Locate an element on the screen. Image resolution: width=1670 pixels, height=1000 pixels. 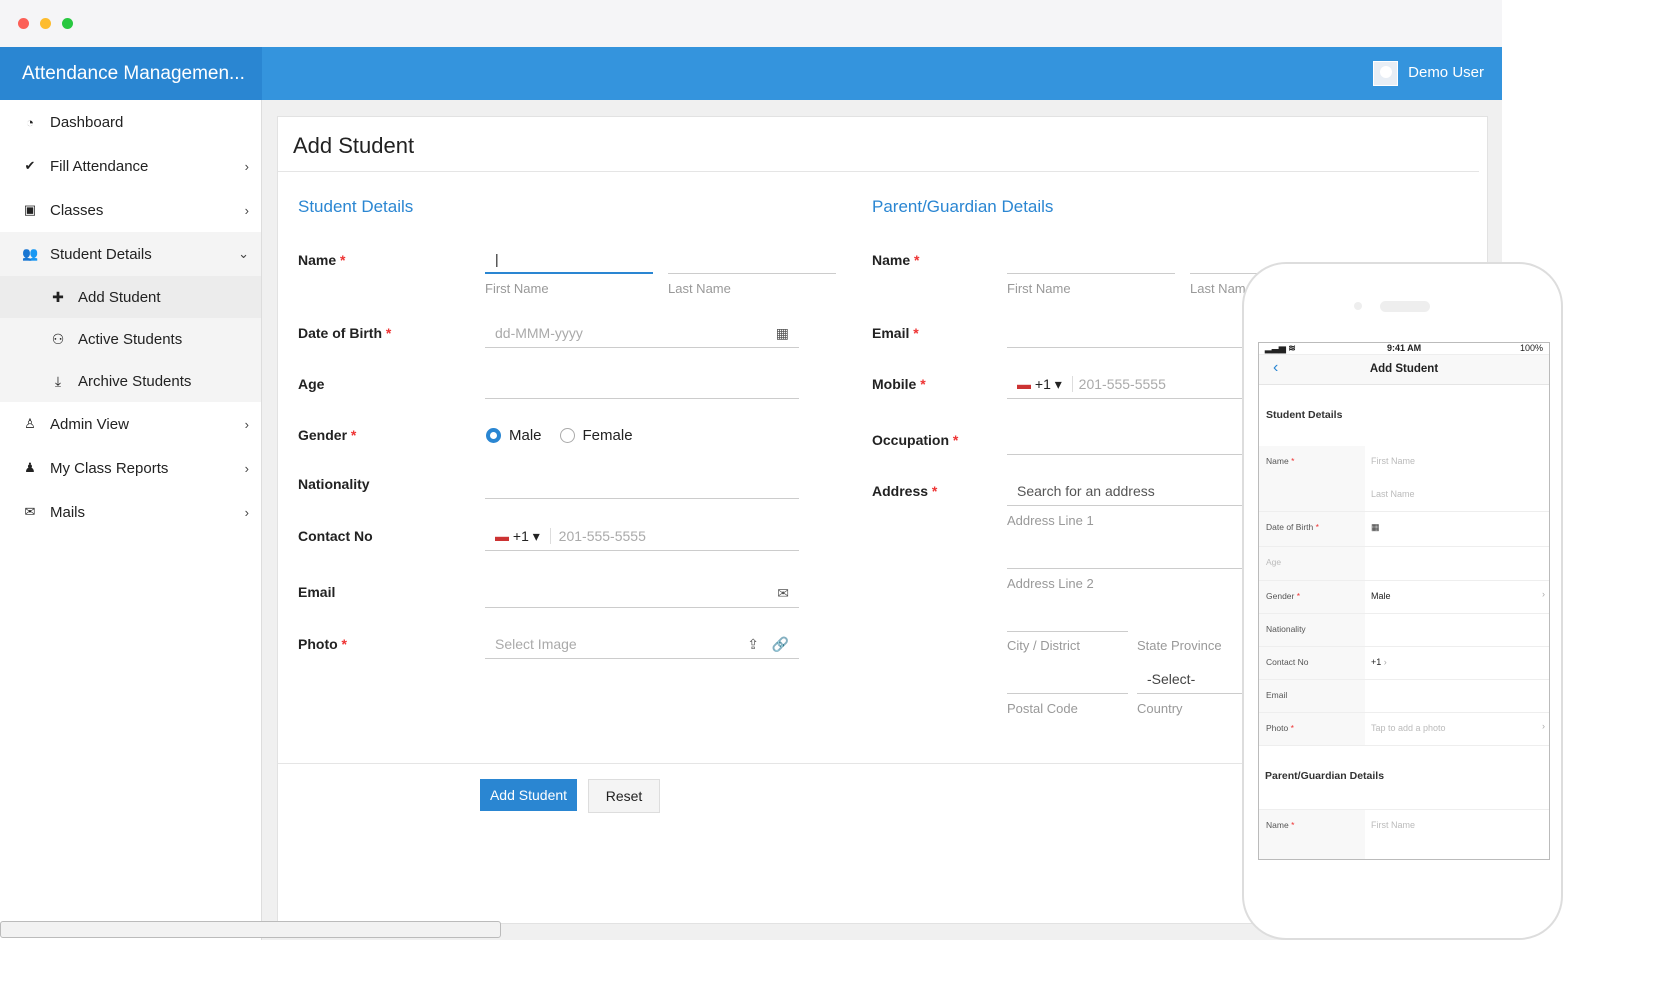
address-search-input: Search for an address is located at coordinates (1127, 491).